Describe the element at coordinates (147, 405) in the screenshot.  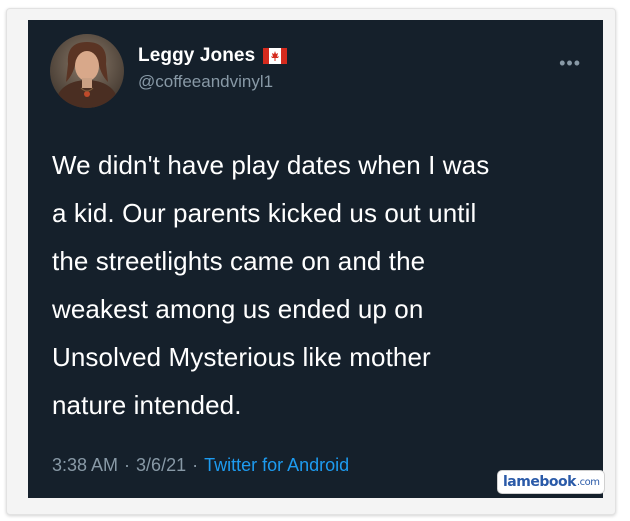
I see `tweet-text-line: nature intended.` at that location.